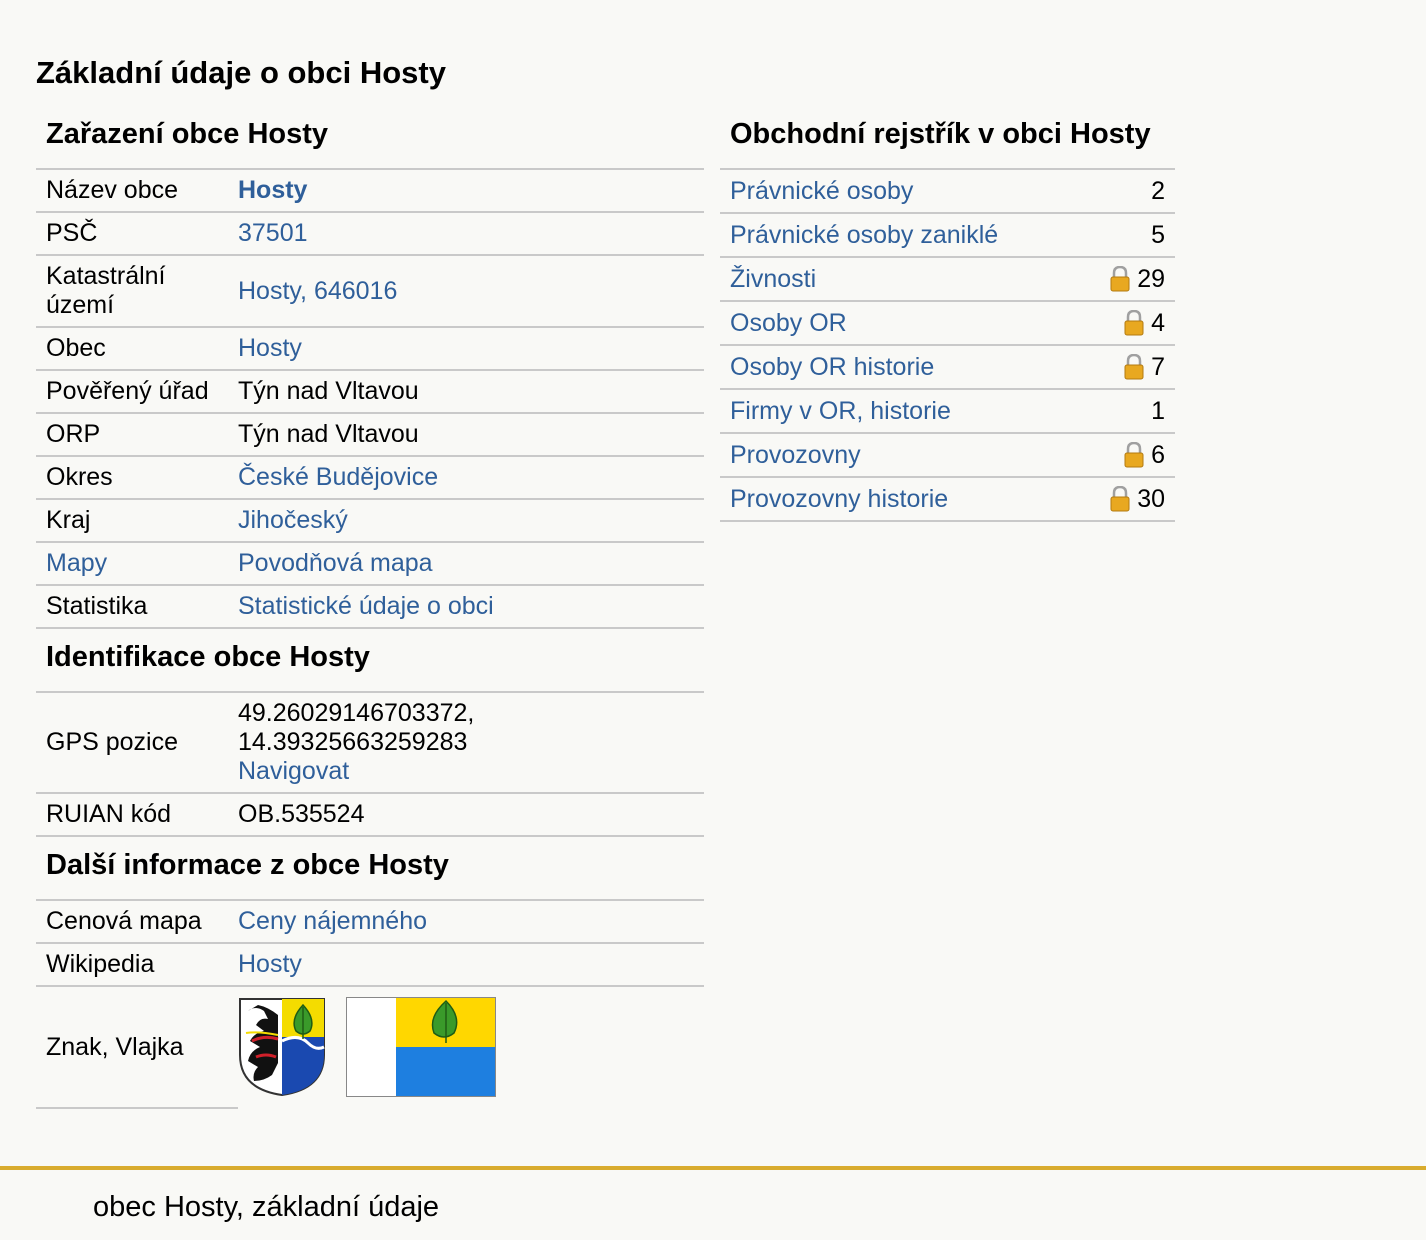 This screenshot has width=1426, height=1240. I want to click on row-wikipedia: Wikipedia Hosty, so click(370, 965).